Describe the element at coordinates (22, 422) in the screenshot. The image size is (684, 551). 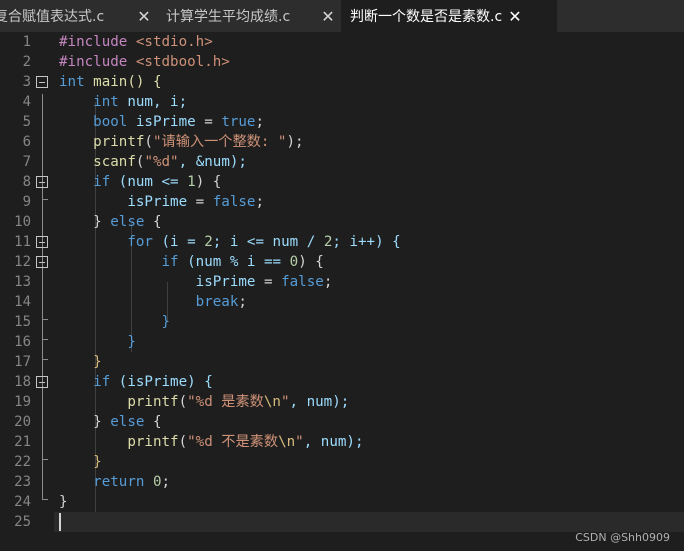
I see `line-number: 20` at that location.